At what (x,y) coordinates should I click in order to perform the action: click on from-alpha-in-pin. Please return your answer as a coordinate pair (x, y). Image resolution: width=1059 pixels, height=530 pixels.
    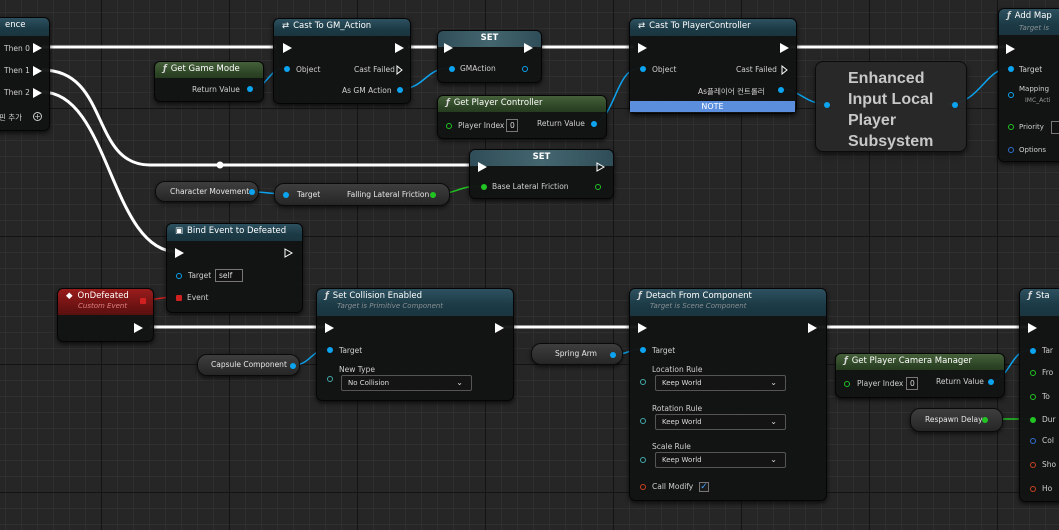
    Looking at the image, I should click on (1033, 373).